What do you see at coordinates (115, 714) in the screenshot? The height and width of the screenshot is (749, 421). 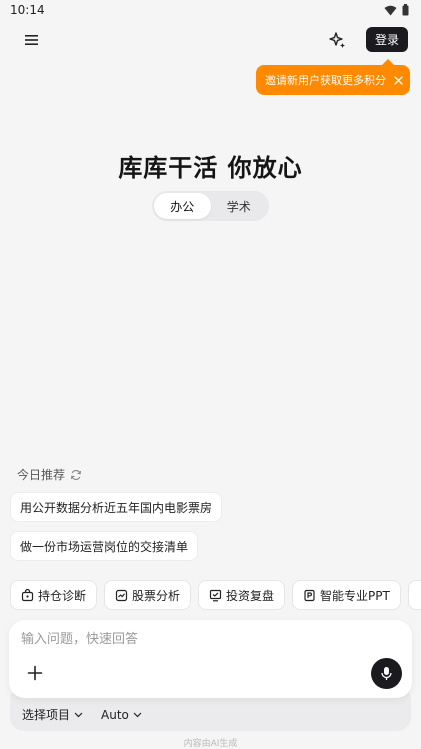 I see `model-select-label: Auto` at bounding box center [115, 714].